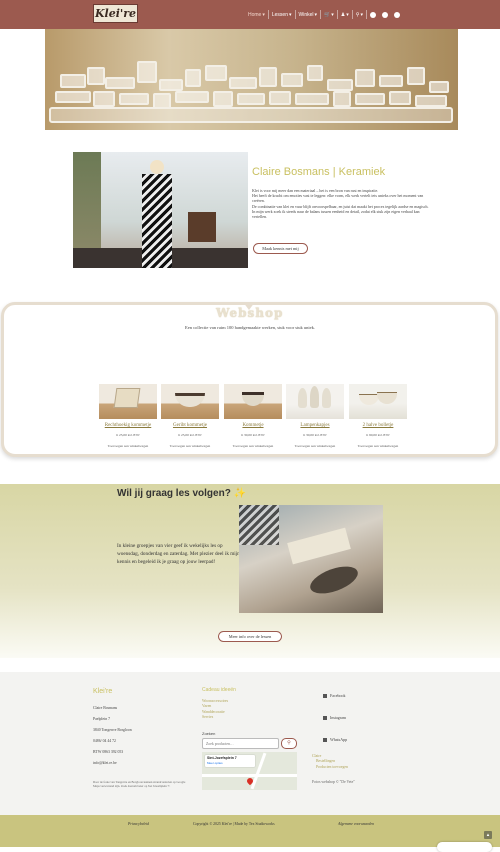 This screenshot has height=852, width=500. What do you see at coordinates (108, 752) in the screenshot?
I see `contact-vat: BTW 0863 392 053` at bounding box center [108, 752].